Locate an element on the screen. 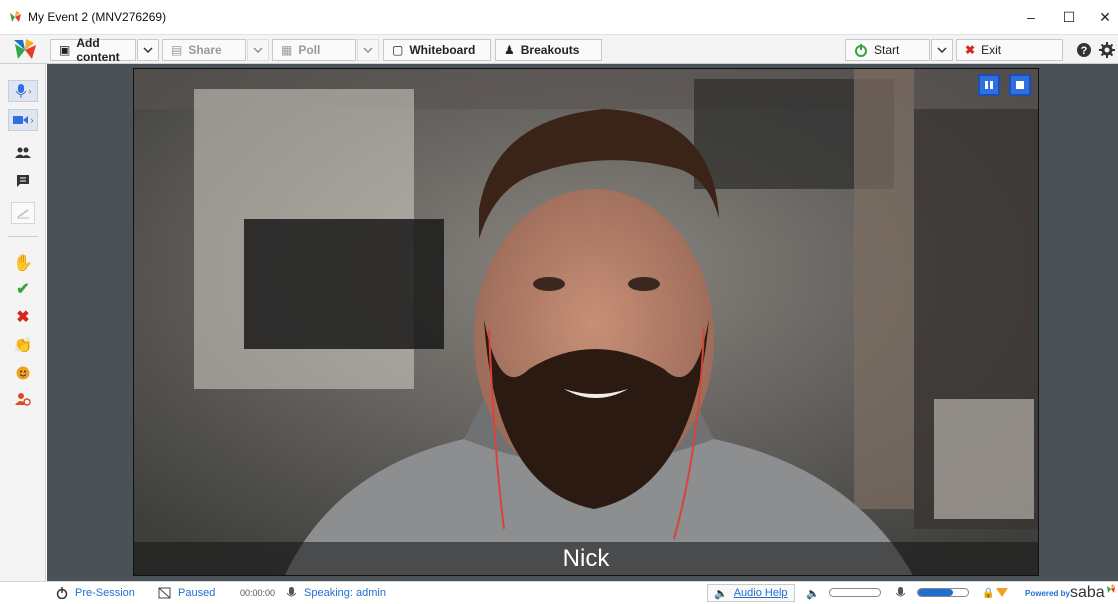 This screenshot has width=1118, height=604. camera-icon is located at coordinates (20, 120).